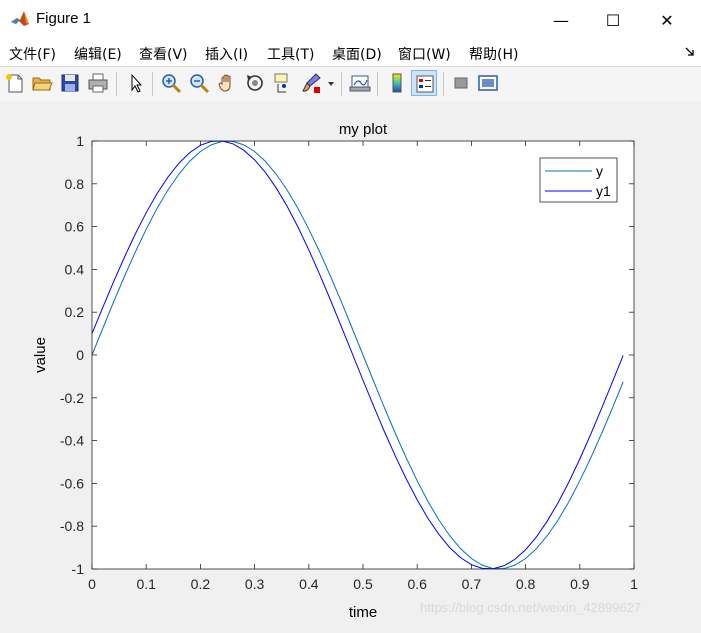 Image resolution: width=701 pixels, height=633 pixels. What do you see at coordinates (32, 54) in the screenshot?
I see `menu-file: 文件(F)` at bounding box center [32, 54].